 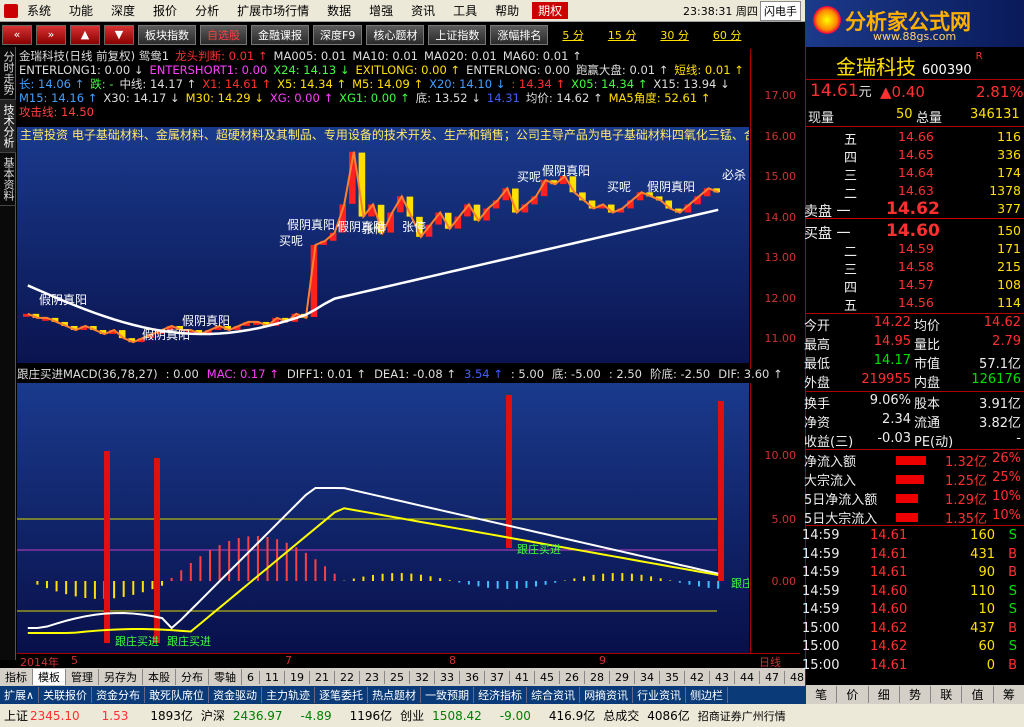 I want to click on extension-tab: 一致预期, so click(x=448, y=695).